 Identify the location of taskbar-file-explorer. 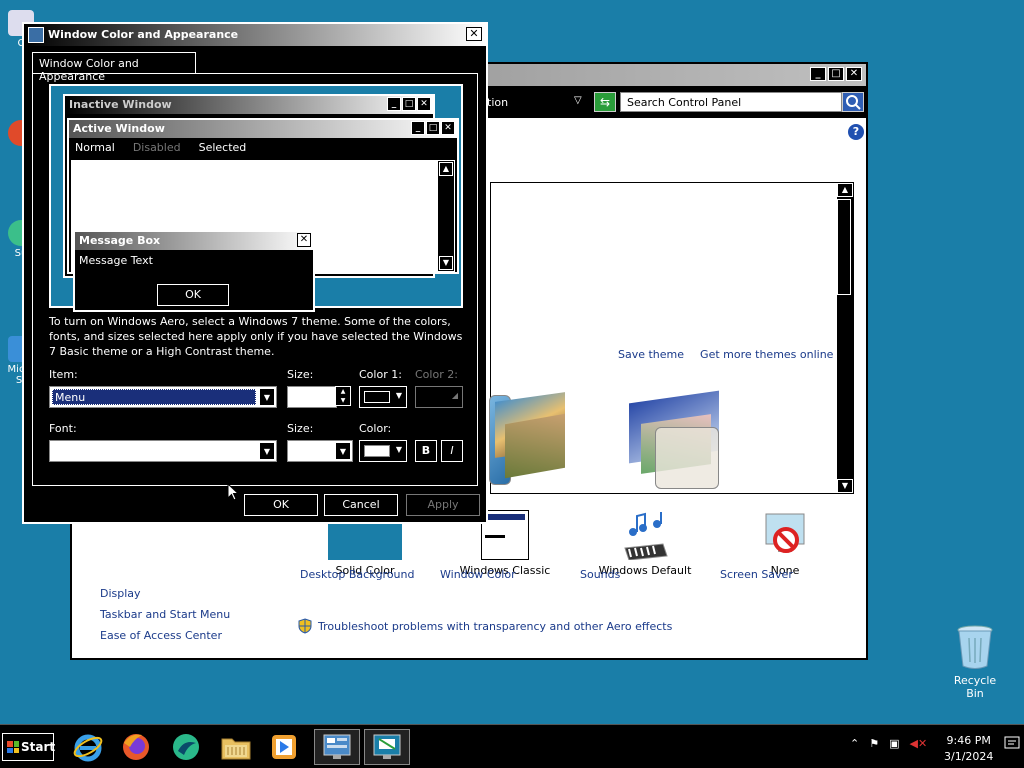
(236, 747).